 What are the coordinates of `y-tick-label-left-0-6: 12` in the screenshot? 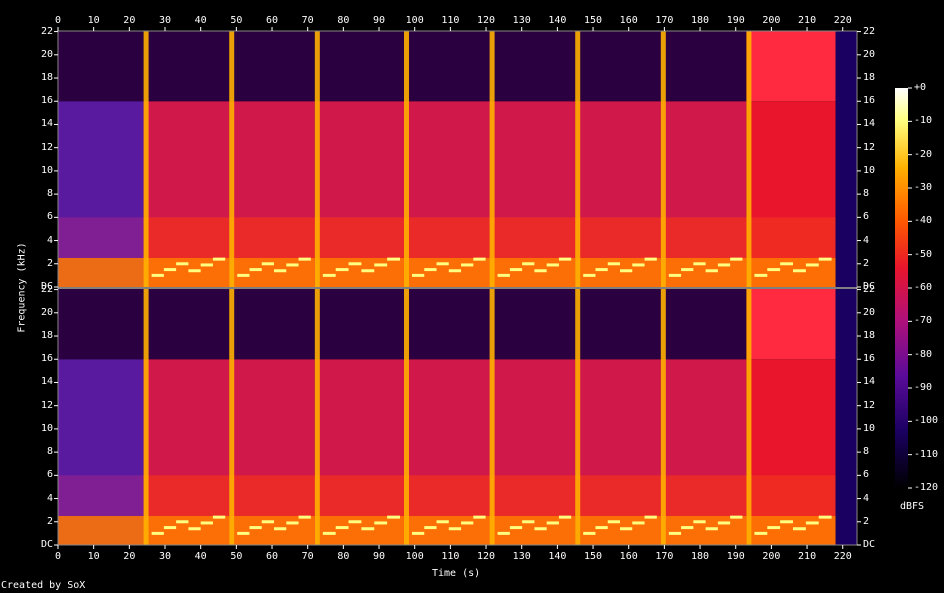 It's located at (46, 147).